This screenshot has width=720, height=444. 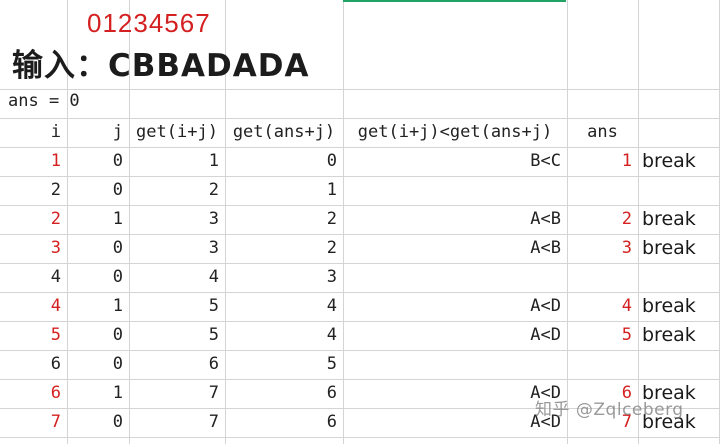 What do you see at coordinates (284, 132) in the screenshot?
I see `col-header-get-ansj: get(ans+j)` at bounding box center [284, 132].